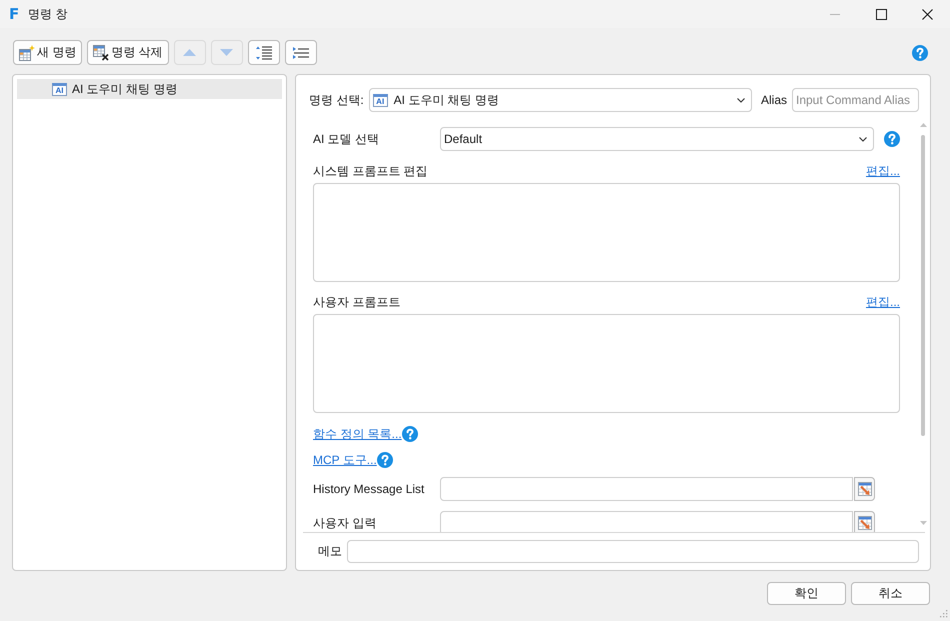  I want to click on indent-button, so click(264, 52).